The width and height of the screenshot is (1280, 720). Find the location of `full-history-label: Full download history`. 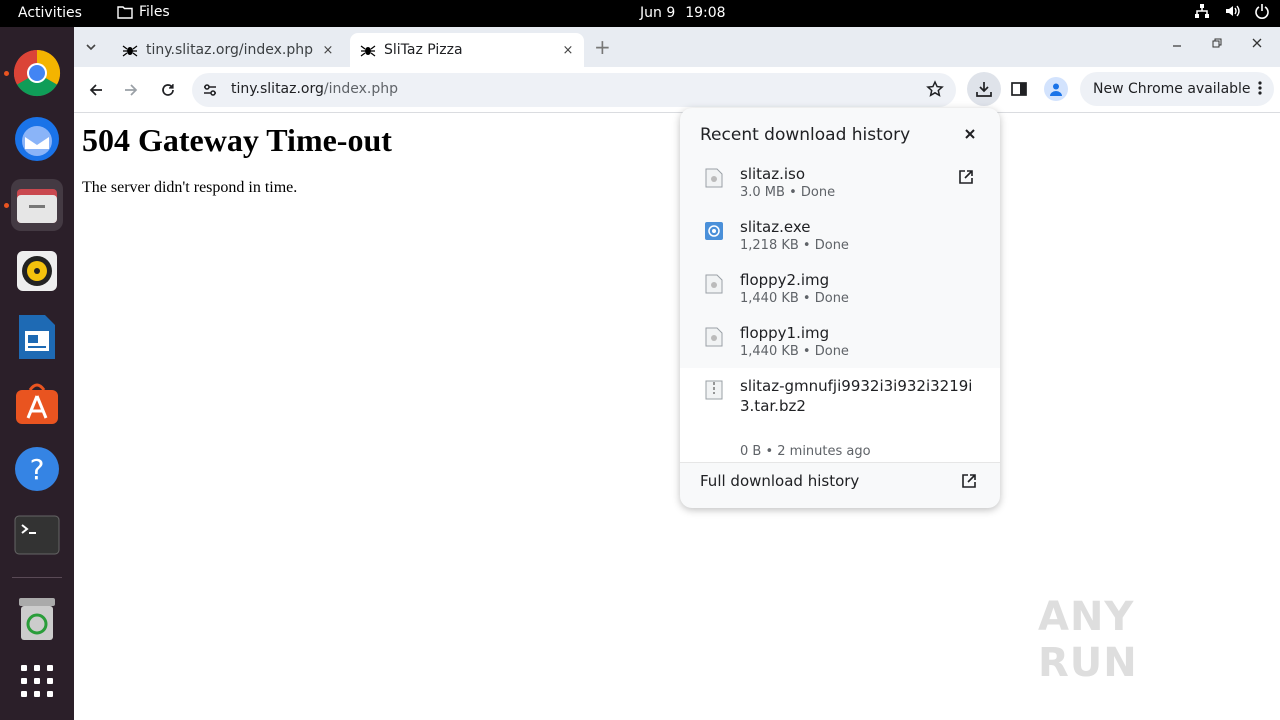

full-history-label: Full download history is located at coordinates (780, 481).